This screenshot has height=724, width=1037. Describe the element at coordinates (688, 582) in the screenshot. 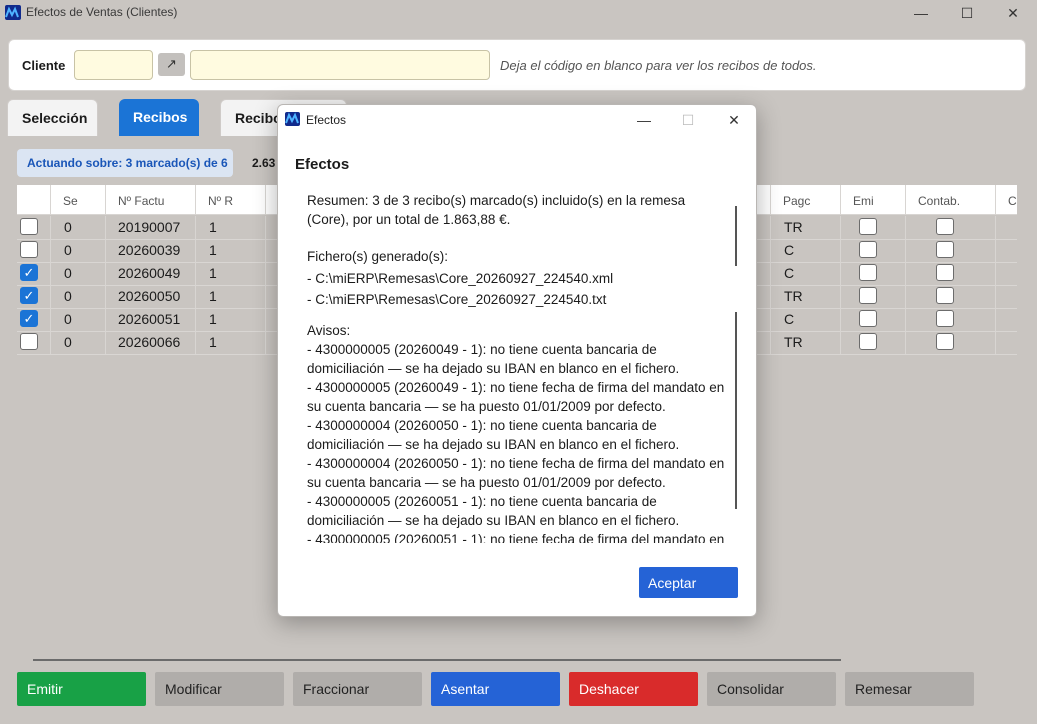

I see `aceptar-button: Aceptar` at that location.